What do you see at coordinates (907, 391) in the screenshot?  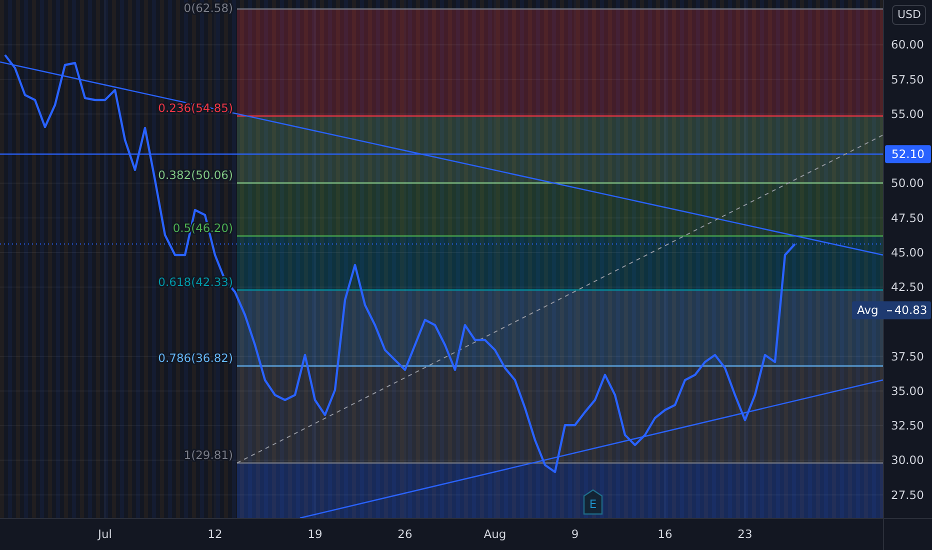 I see `price-axis-label: 35.00` at bounding box center [907, 391].